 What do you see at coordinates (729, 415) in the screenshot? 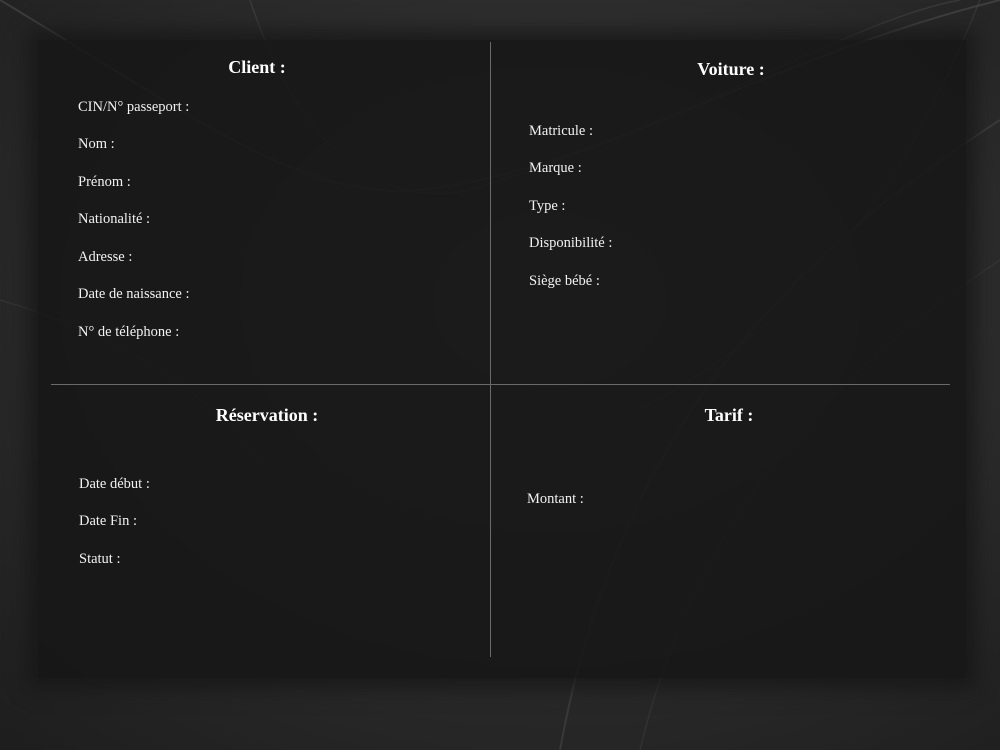
I see `tarif-heading: Tarif :` at bounding box center [729, 415].